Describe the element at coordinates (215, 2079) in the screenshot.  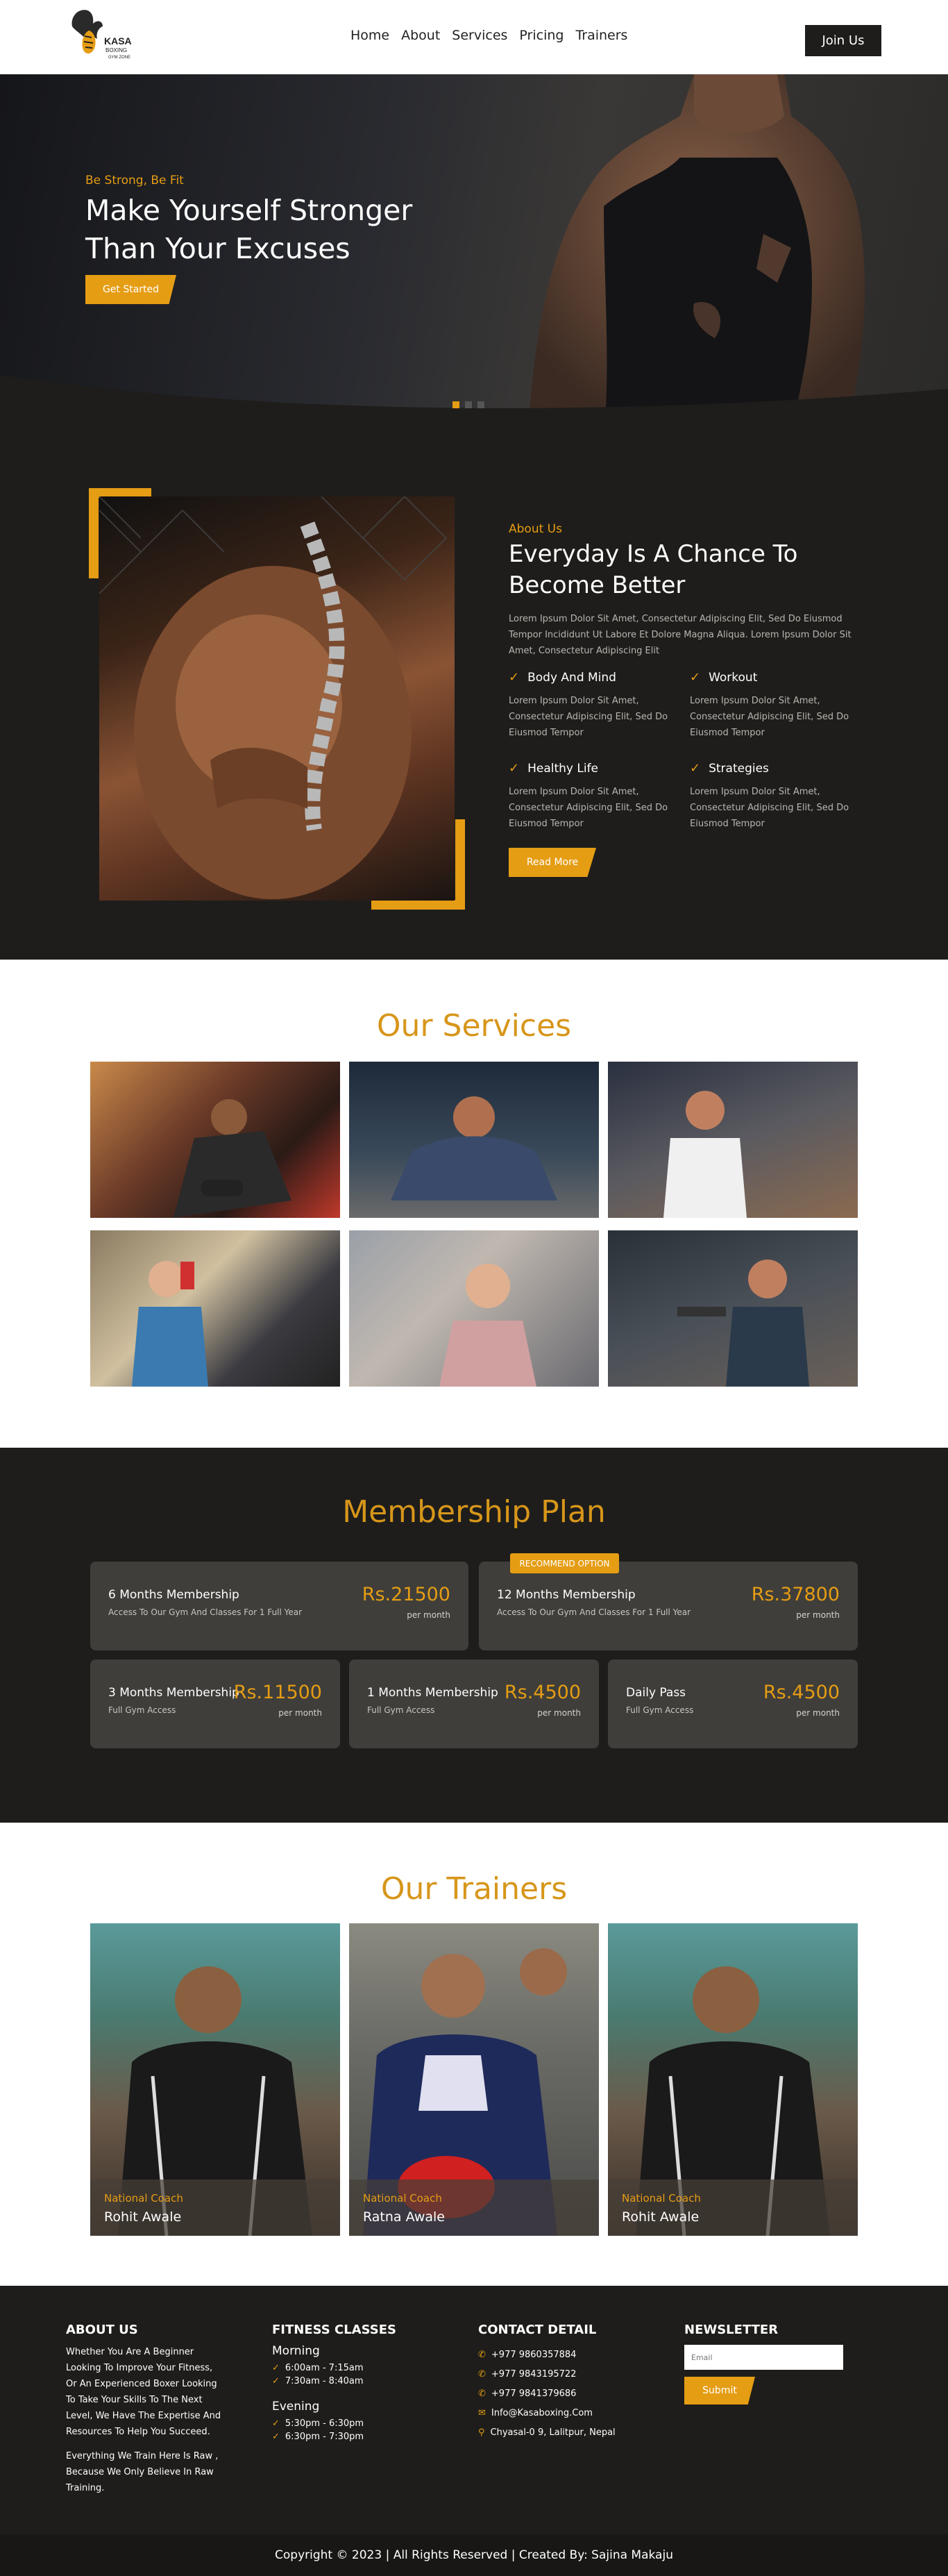
I see `trainer-card-1: National Coach Rohit Awale` at that location.